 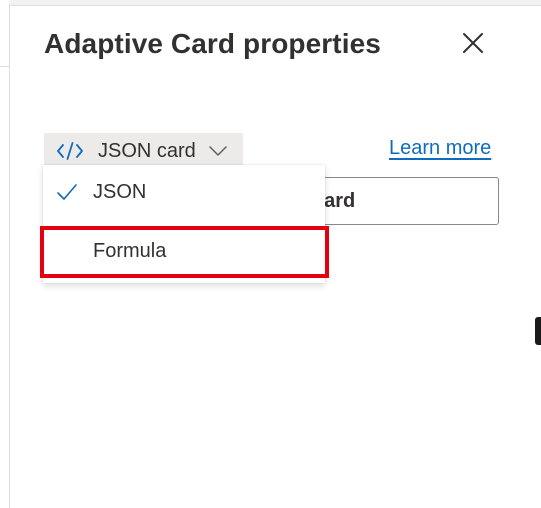 I want to click on card-mode-label: JSON card, so click(x=147, y=150).